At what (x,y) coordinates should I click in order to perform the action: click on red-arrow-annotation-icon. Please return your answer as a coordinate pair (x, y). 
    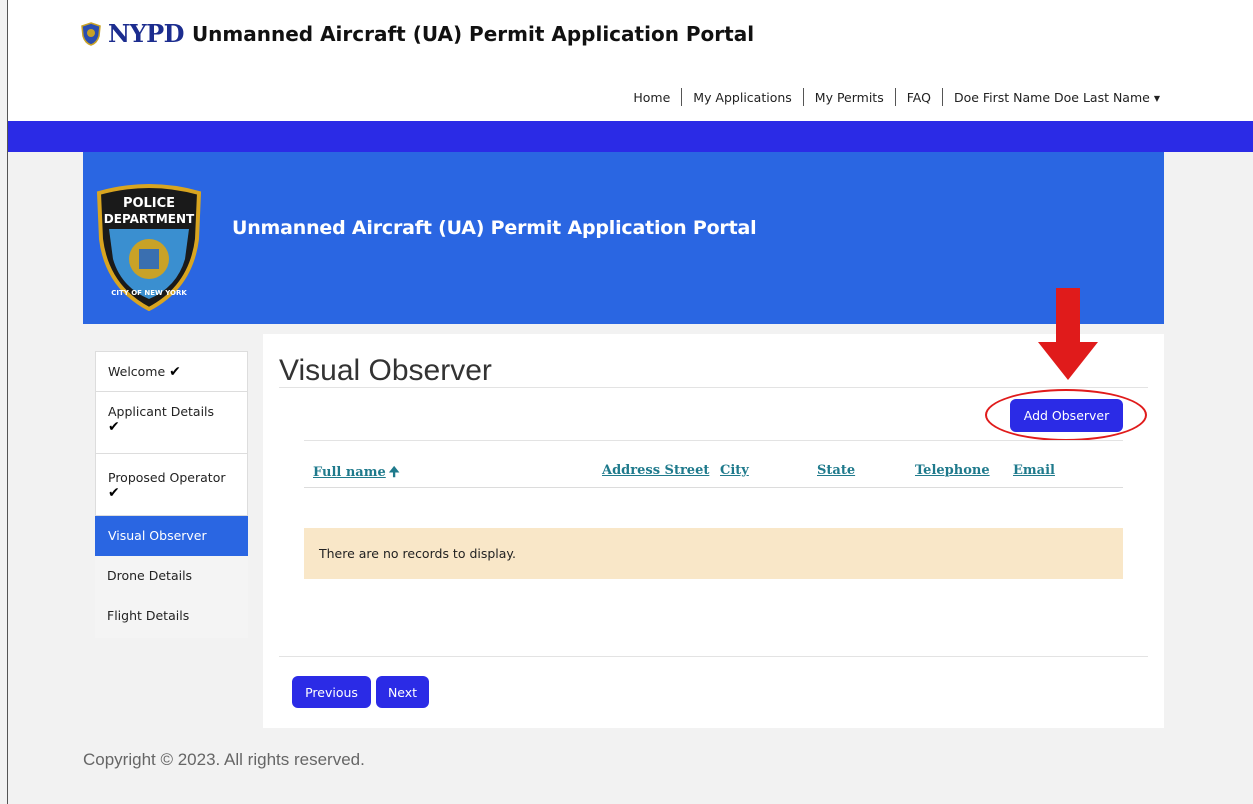
    Looking at the image, I should click on (1068, 334).